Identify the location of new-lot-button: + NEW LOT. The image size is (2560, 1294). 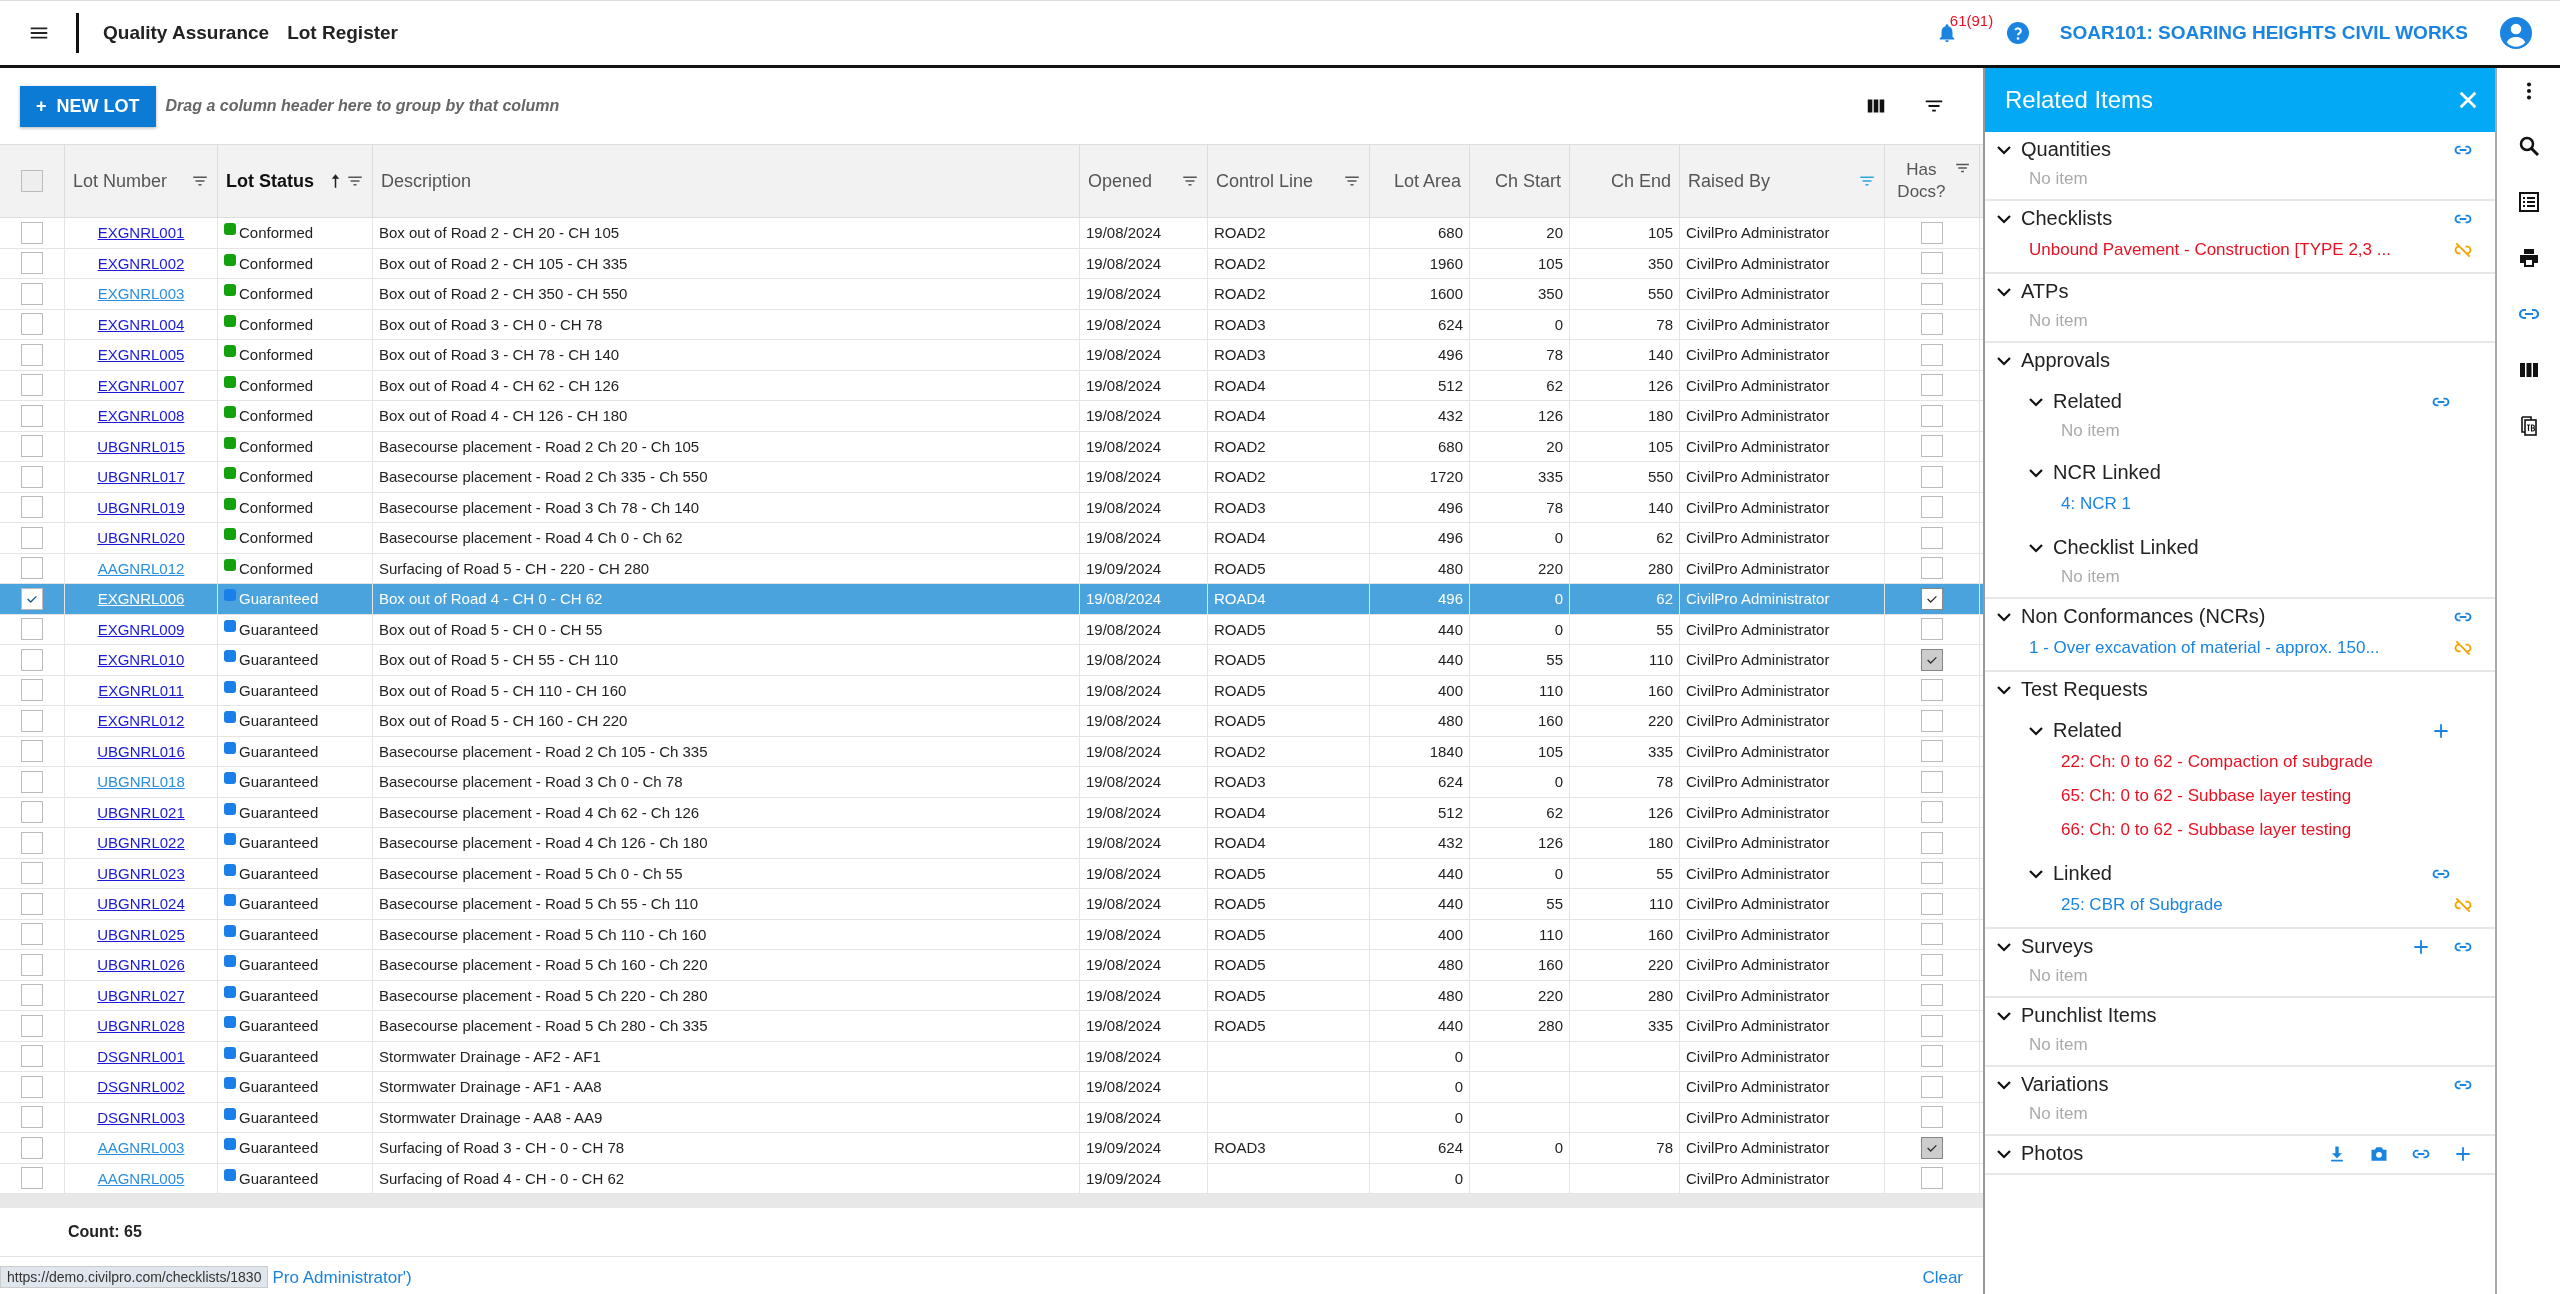
(88, 106).